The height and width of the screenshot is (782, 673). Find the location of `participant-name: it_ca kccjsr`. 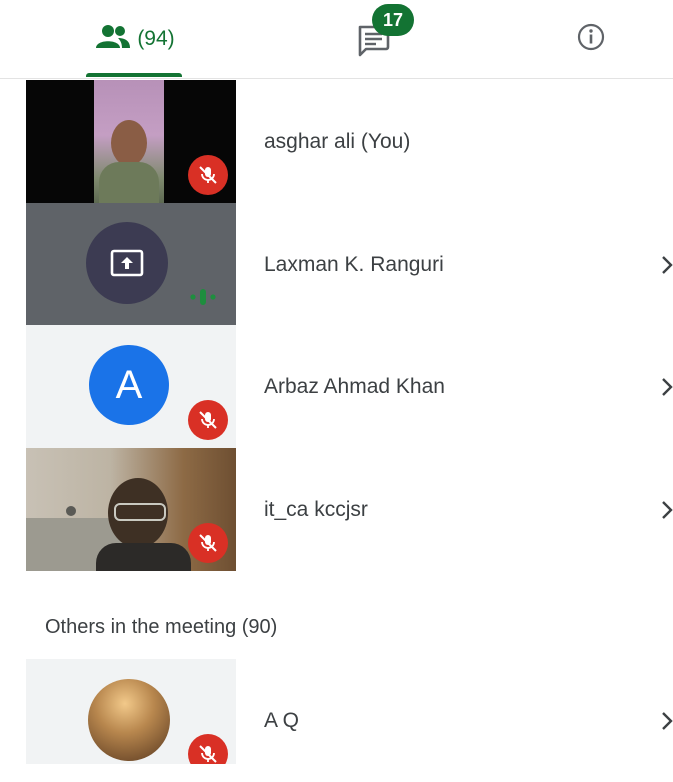

participant-name: it_ca kccjsr is located at coordinates (316, 509).